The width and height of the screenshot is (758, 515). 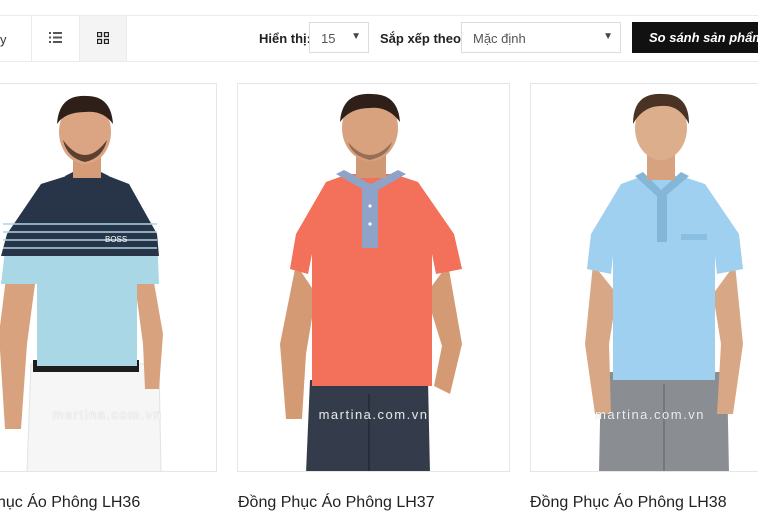 I want to click on view-mode-label: y, so click(x=3, y=39).